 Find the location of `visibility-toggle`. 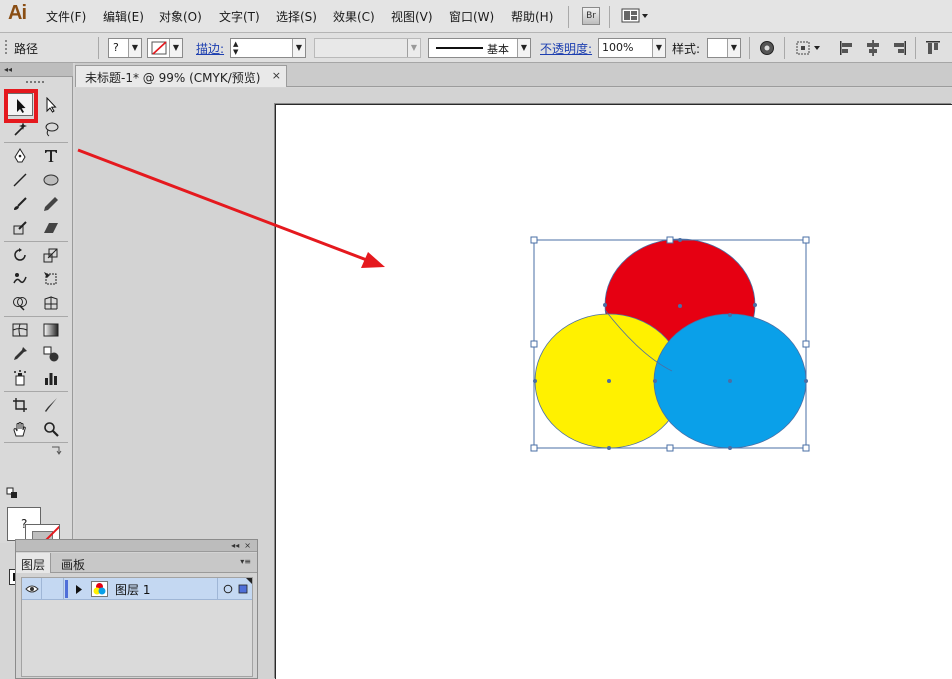

visibility-toggle is located at coordinates (32, 589).